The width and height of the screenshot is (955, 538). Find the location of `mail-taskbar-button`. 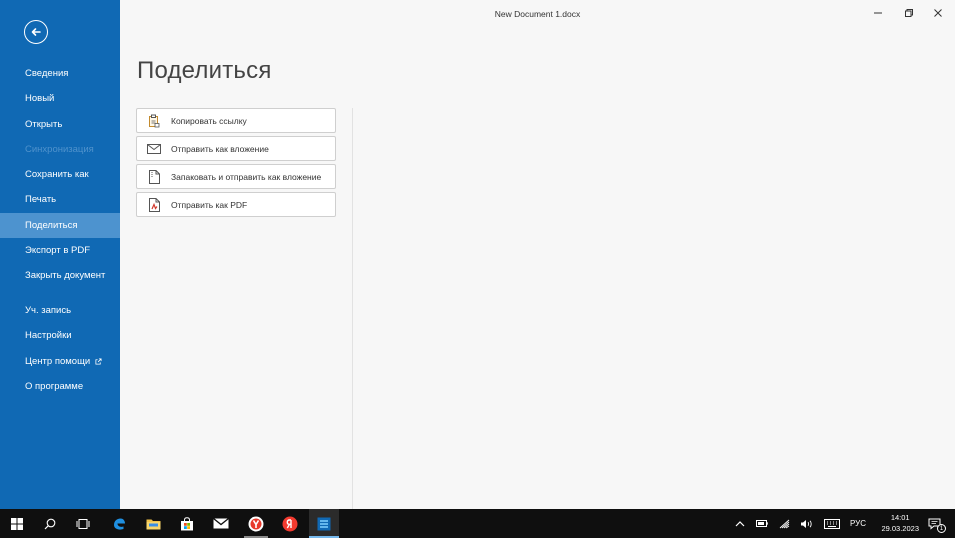

mail-taskbar-button is located at coordinates (221, 523).